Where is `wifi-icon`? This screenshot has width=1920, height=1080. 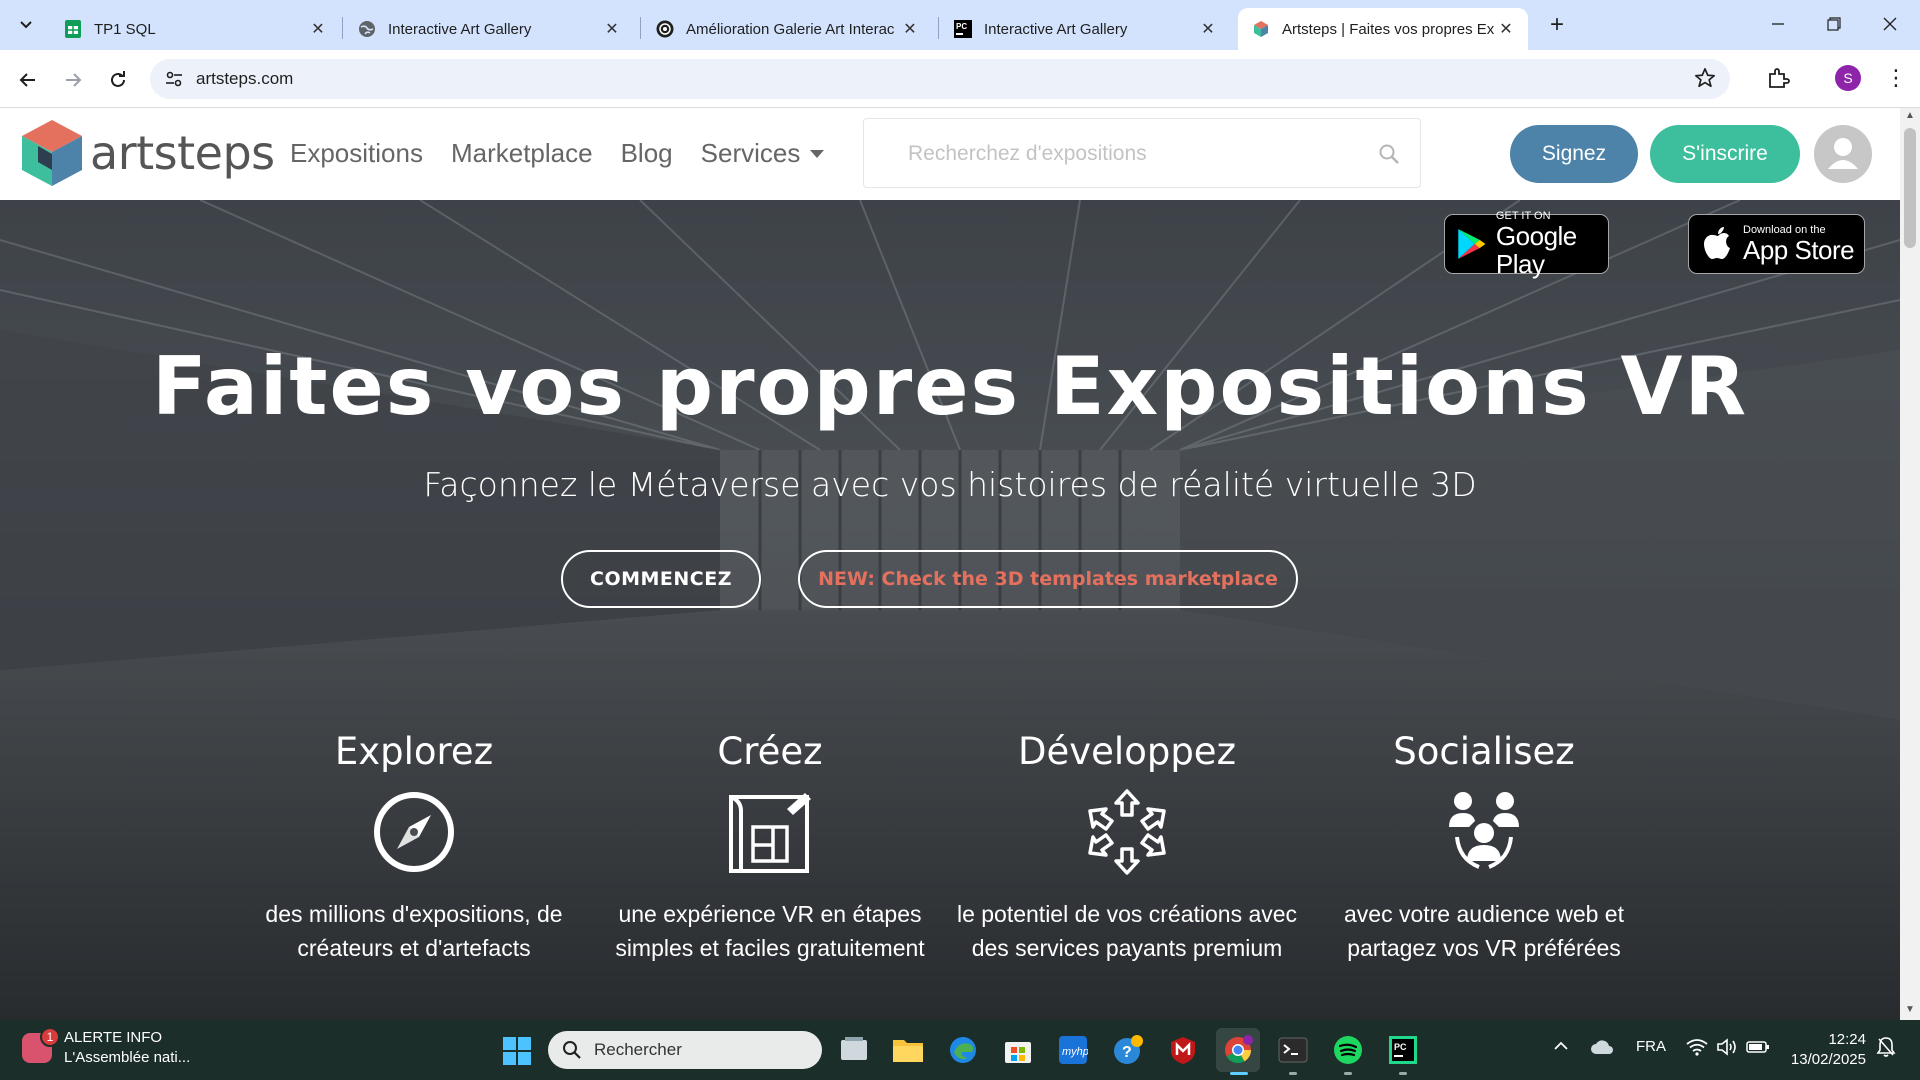 wifi-icon is located at coordinates (1697, 1049).